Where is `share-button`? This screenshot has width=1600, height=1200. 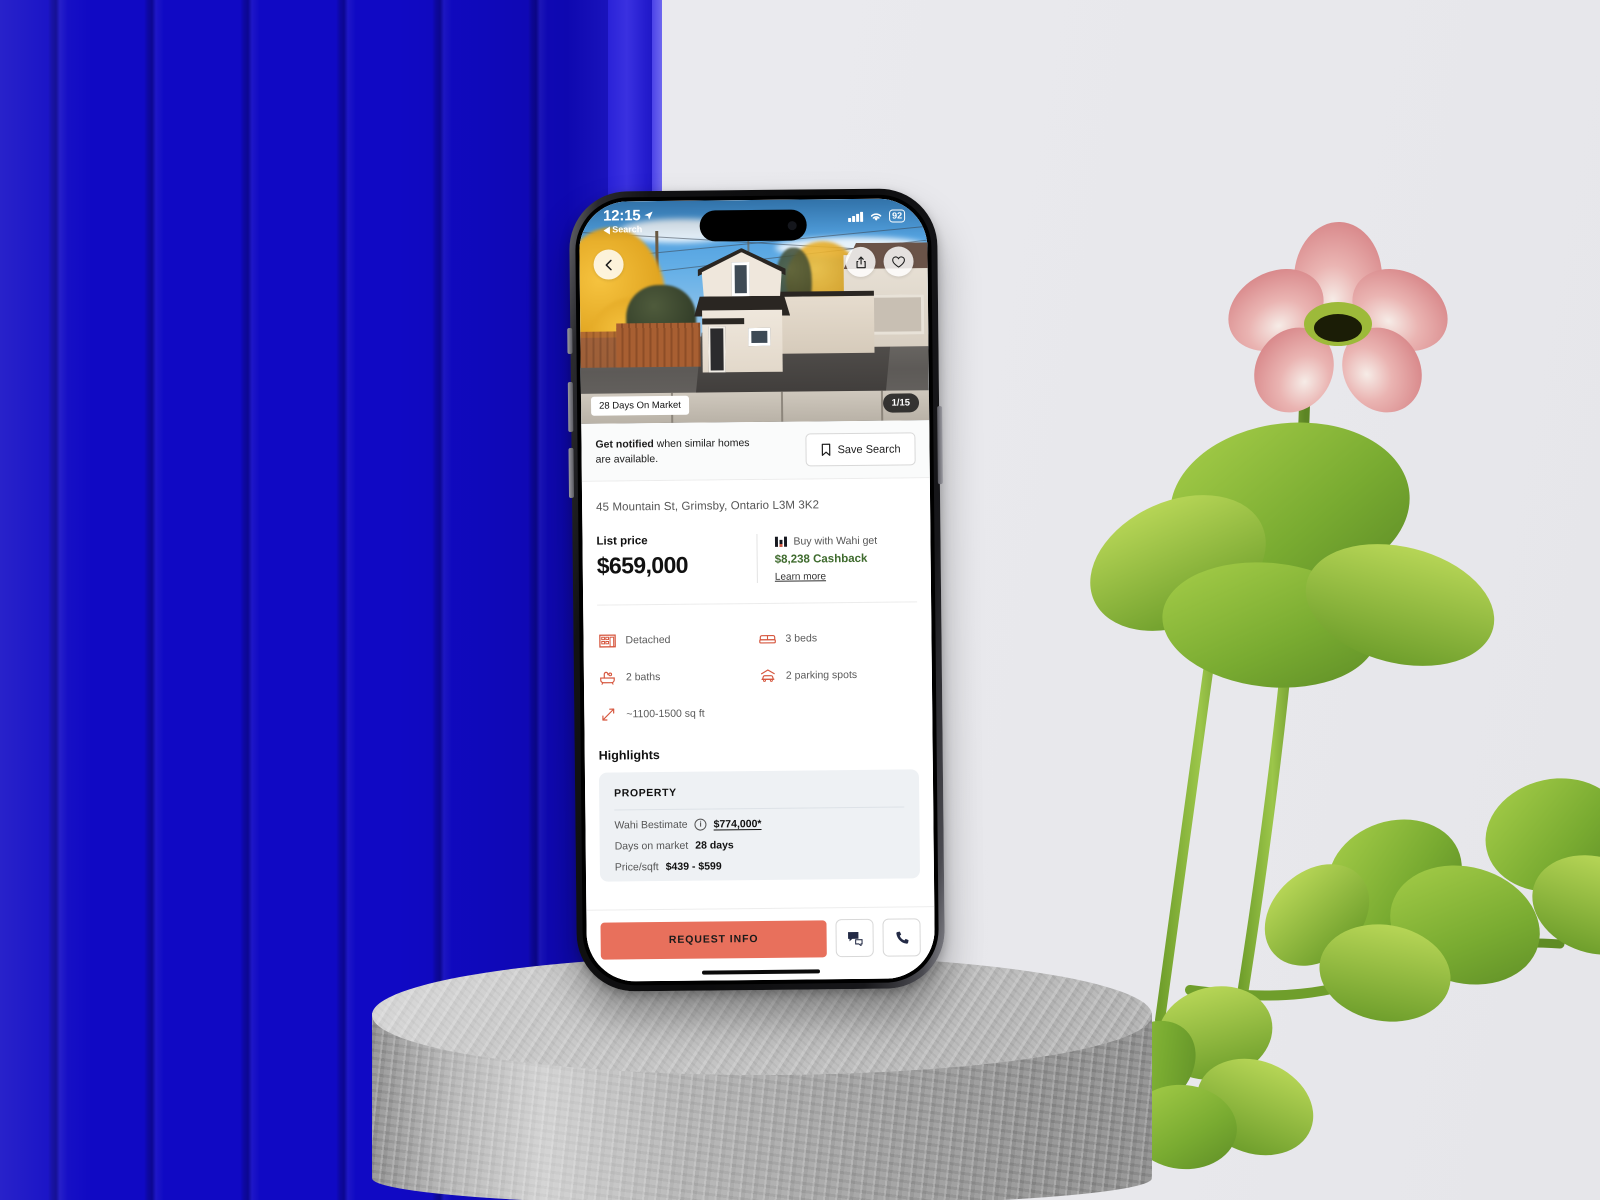
share-button is located at coordinates (860, 262).